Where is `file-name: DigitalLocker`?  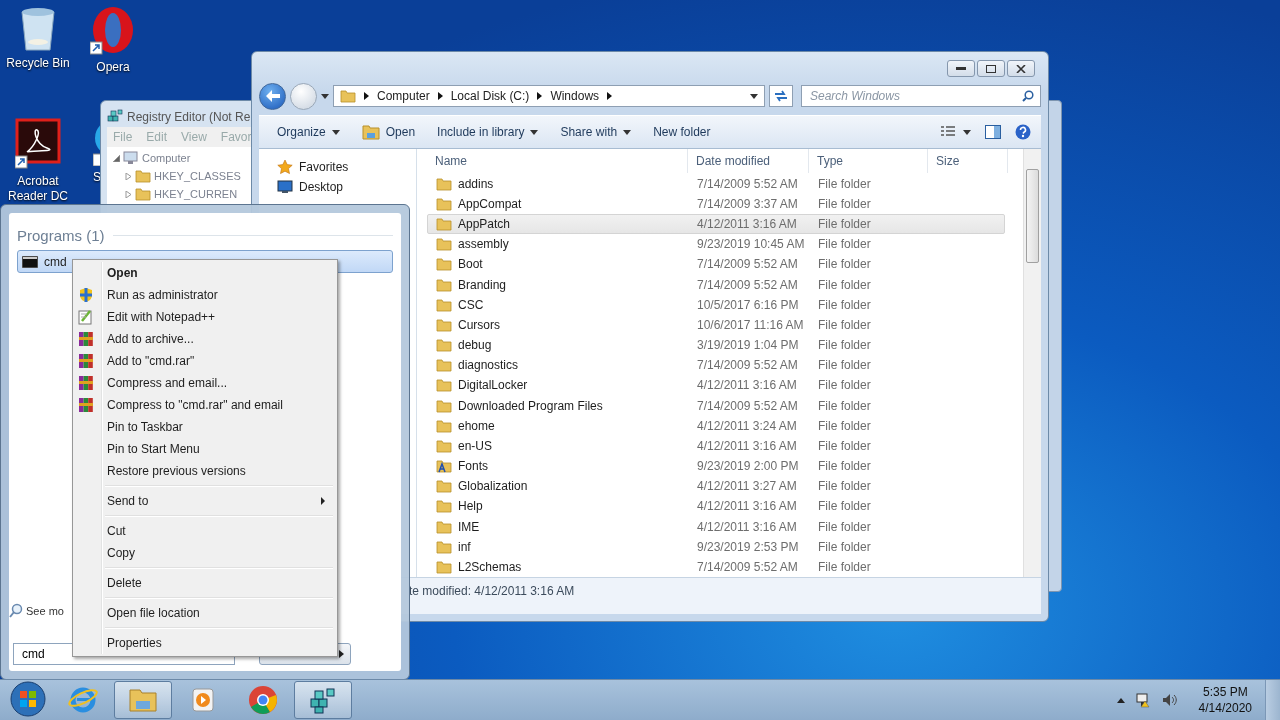
file-name: DigitalLocker is located at coordinates (493, 385).